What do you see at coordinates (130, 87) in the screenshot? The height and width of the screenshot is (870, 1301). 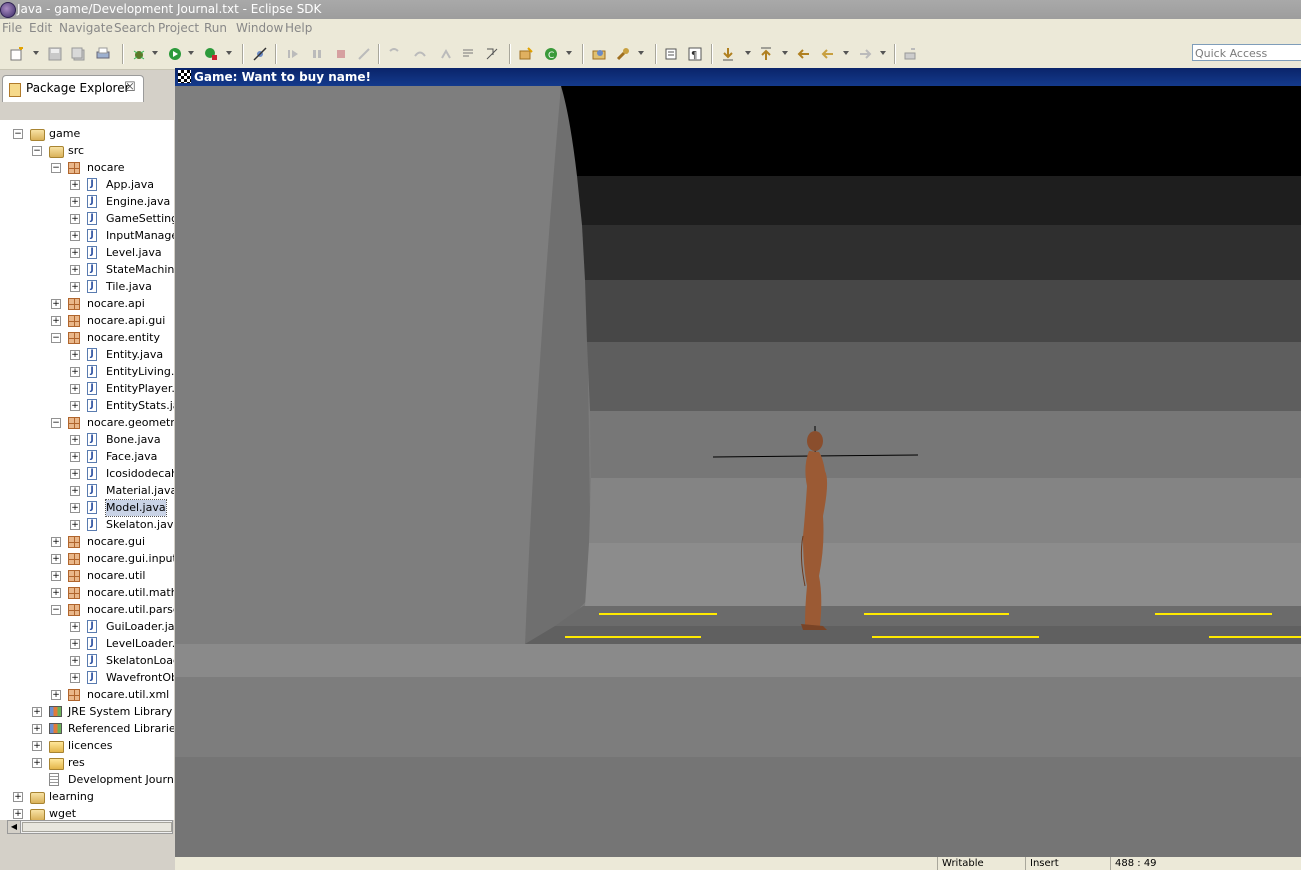 I see `close-icon: ☒` at bounding box center [130, 87].